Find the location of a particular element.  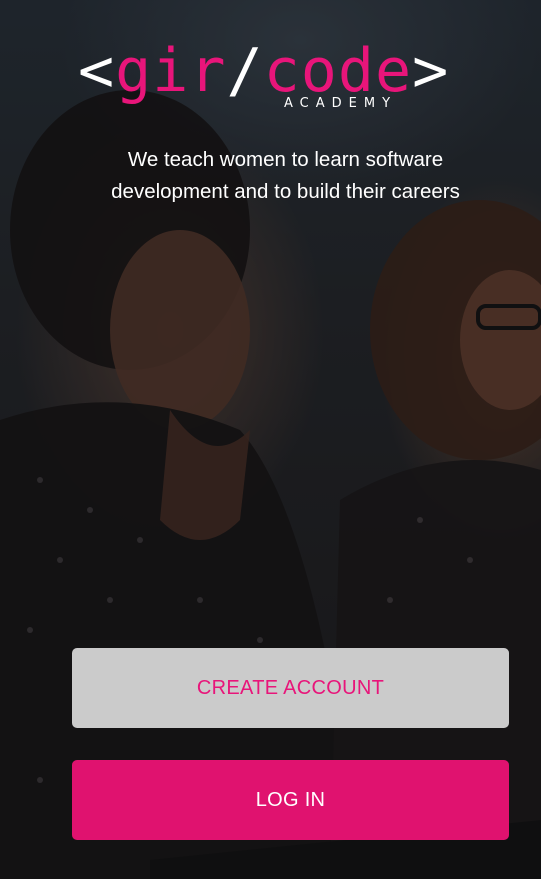

create-account-button: CREATE ACCOUNT is located at coordinates (290, 688).